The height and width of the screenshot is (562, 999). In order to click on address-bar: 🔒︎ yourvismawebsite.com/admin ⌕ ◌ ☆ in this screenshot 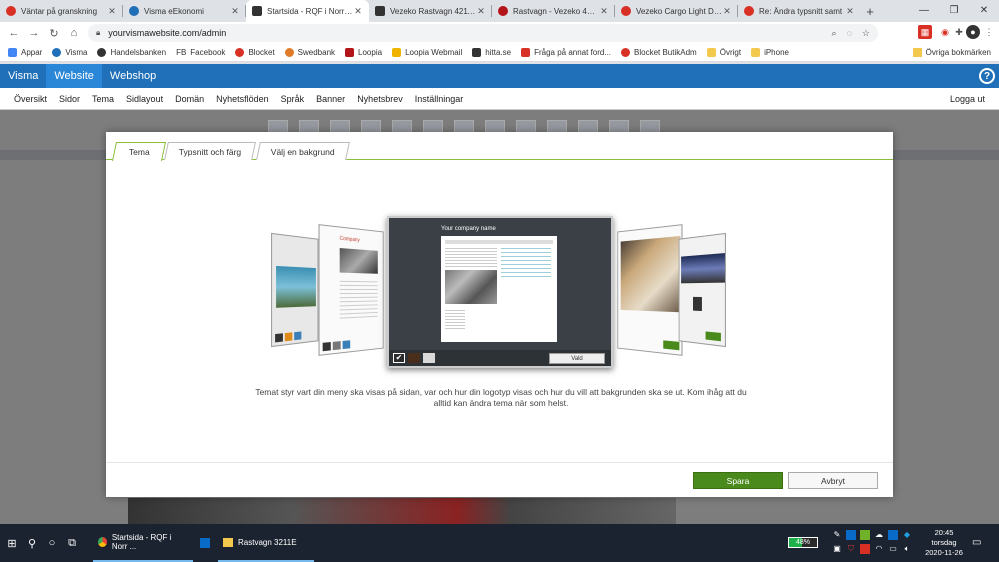, I will do `click(483, 33)`.